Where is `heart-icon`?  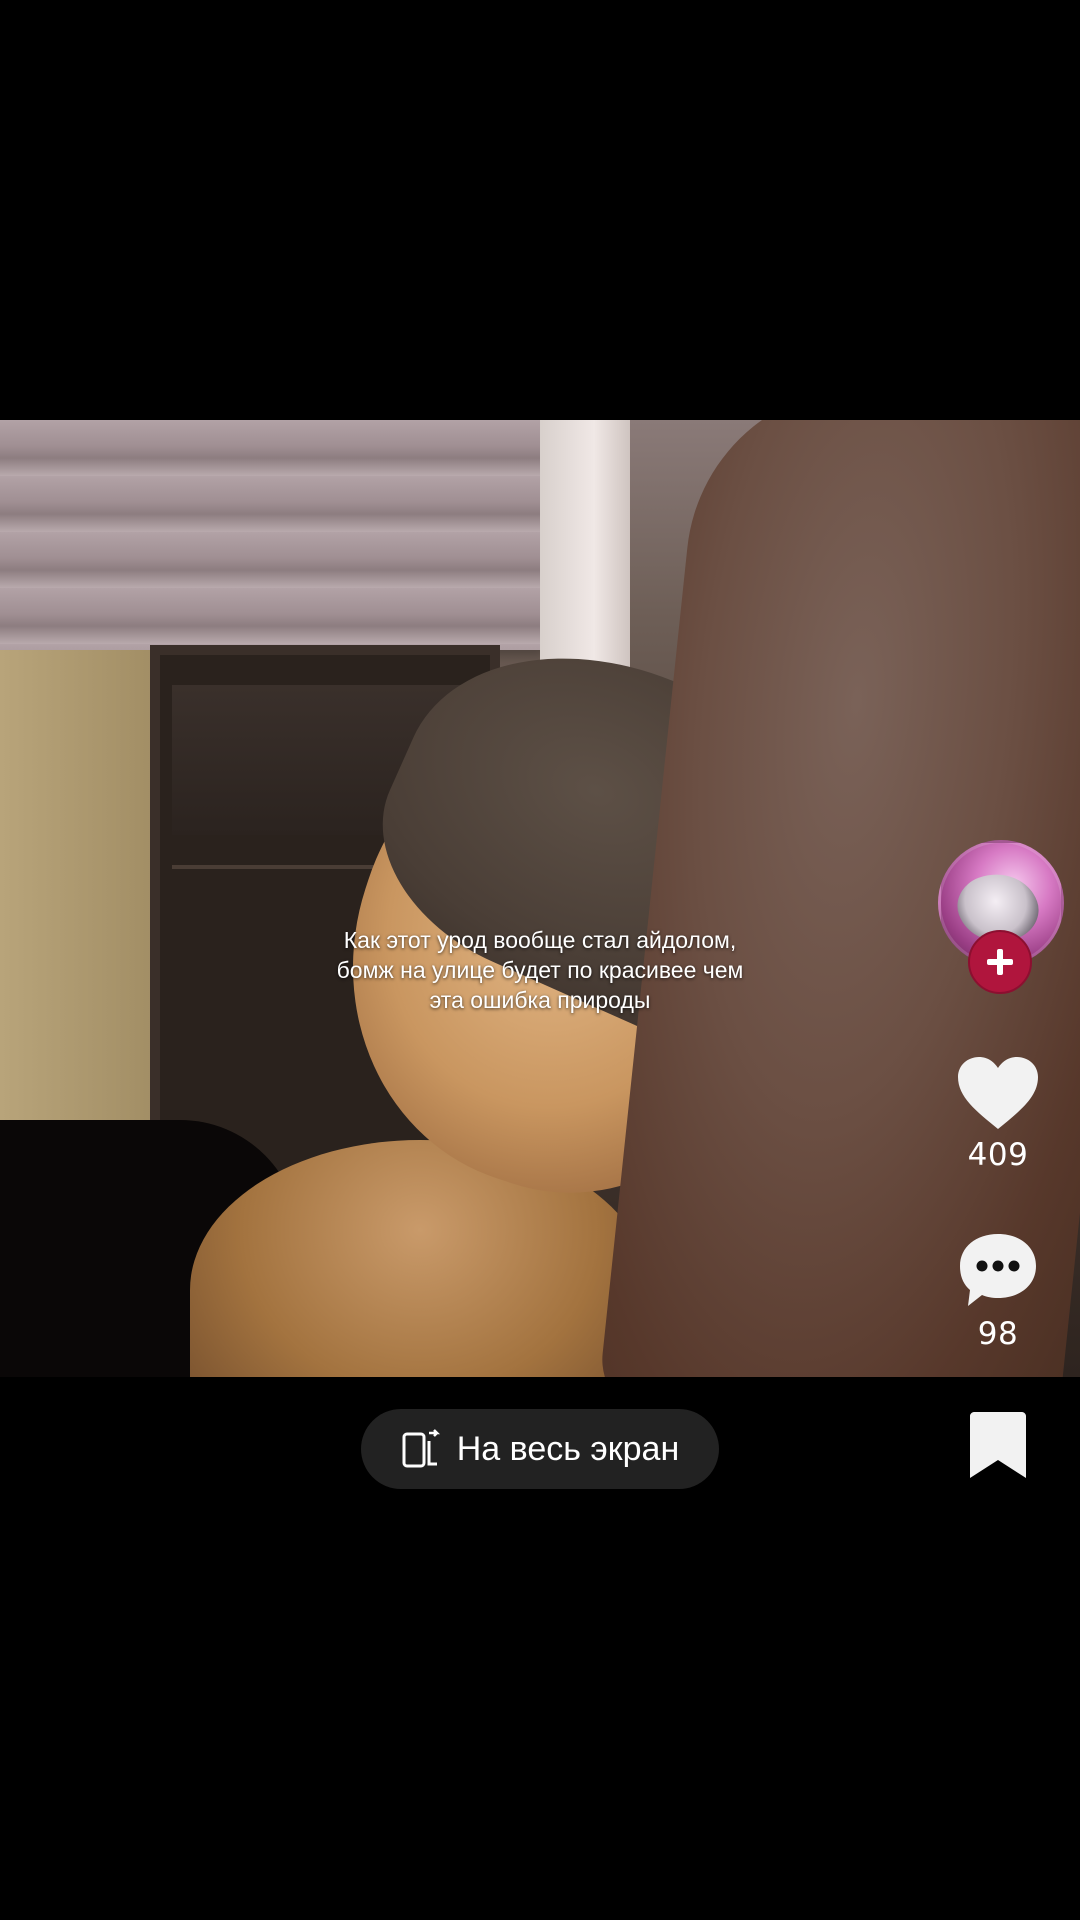 heart-icon is located at coordinates (998, 1093).